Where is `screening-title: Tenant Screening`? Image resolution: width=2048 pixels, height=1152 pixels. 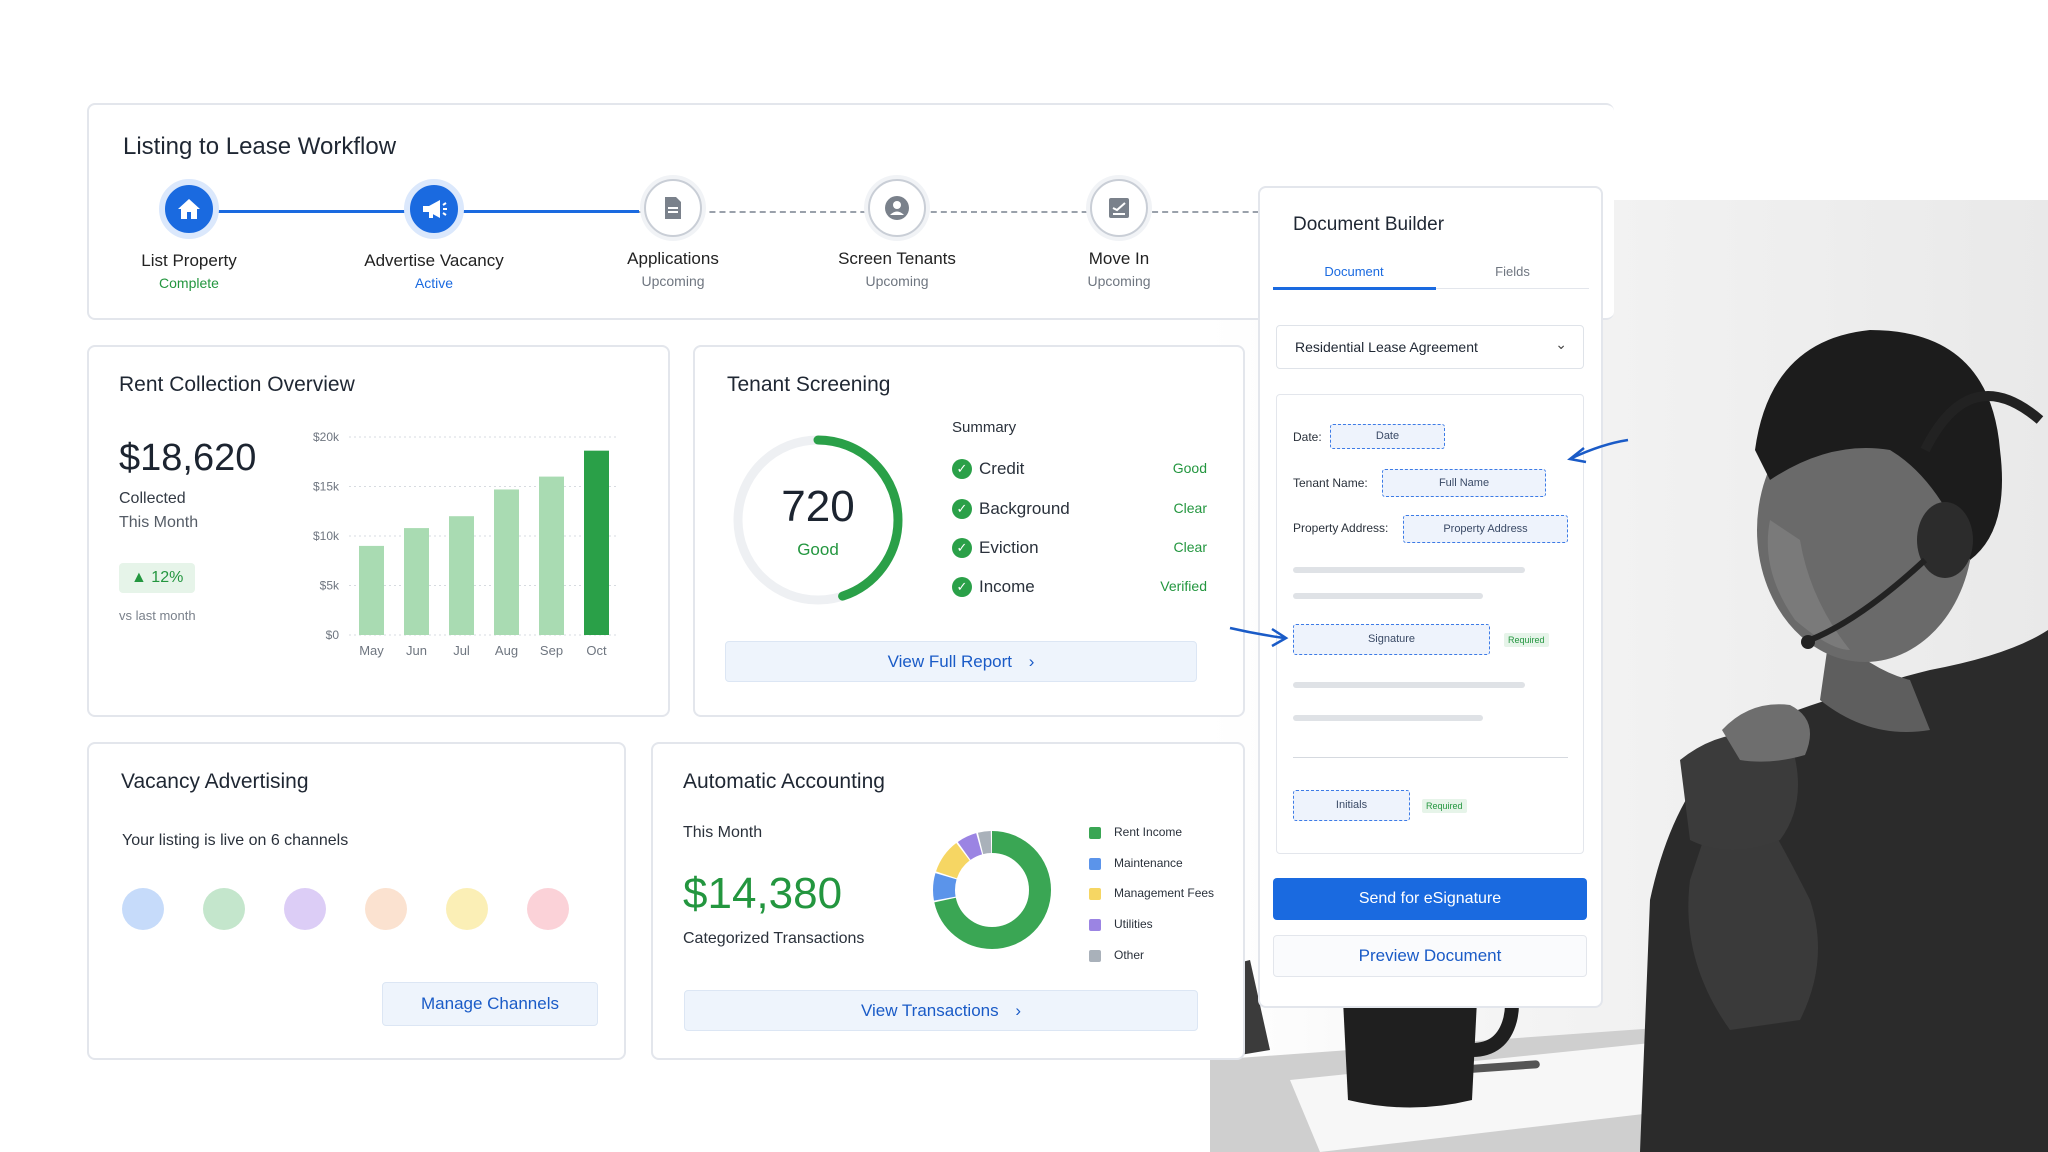
screening-title: Tenant Screening is located at coordinates (809, 384).